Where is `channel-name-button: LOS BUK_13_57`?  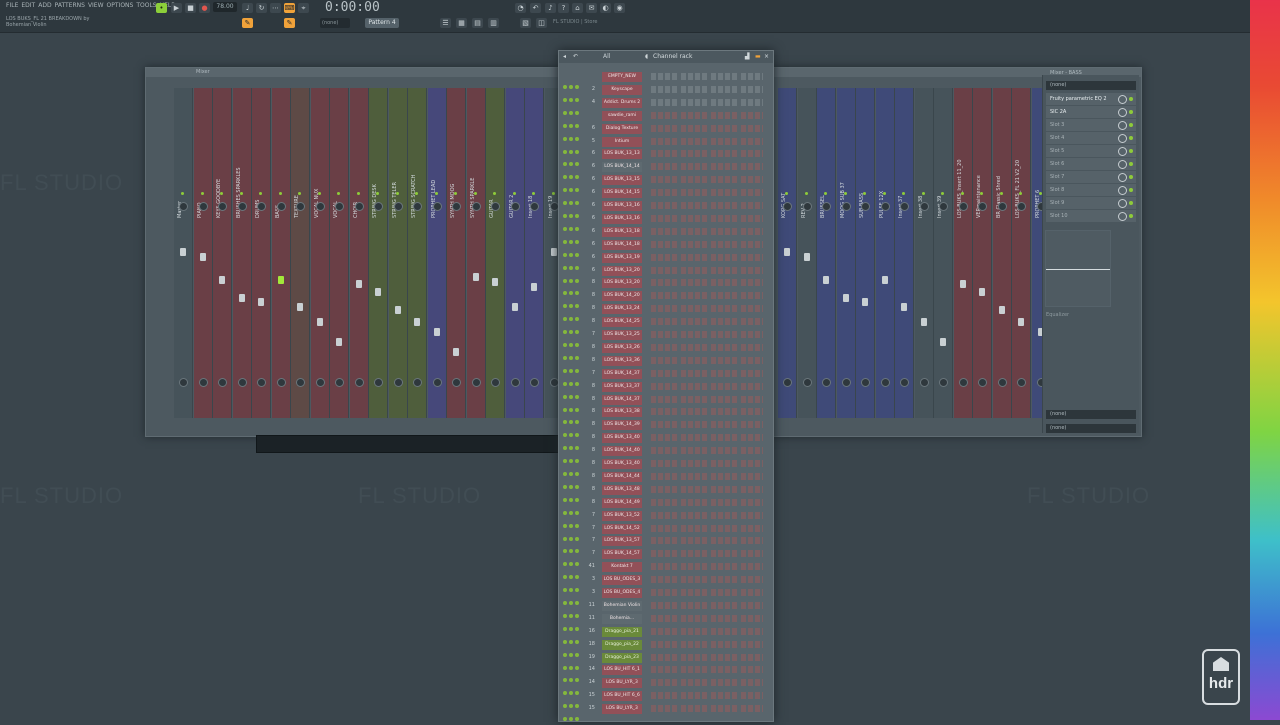 channel-name-button: LOS BUK_13_57 is located at coordinates (622, 541).